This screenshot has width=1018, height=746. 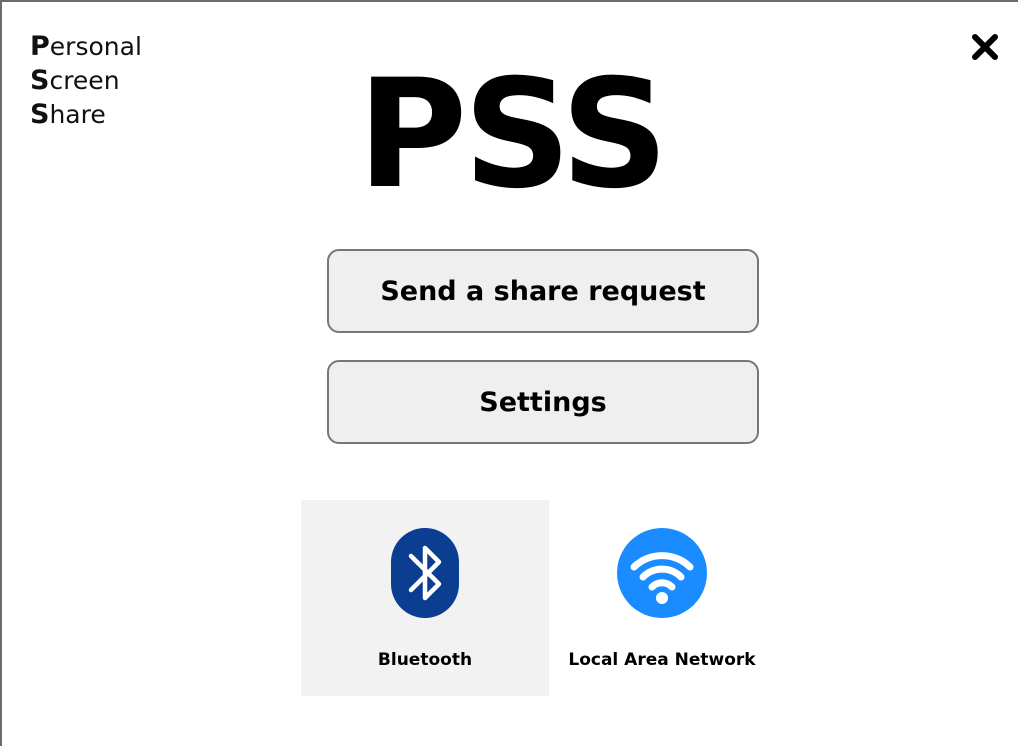 I want to click on wifi-icon, so click(x=662, y=573).